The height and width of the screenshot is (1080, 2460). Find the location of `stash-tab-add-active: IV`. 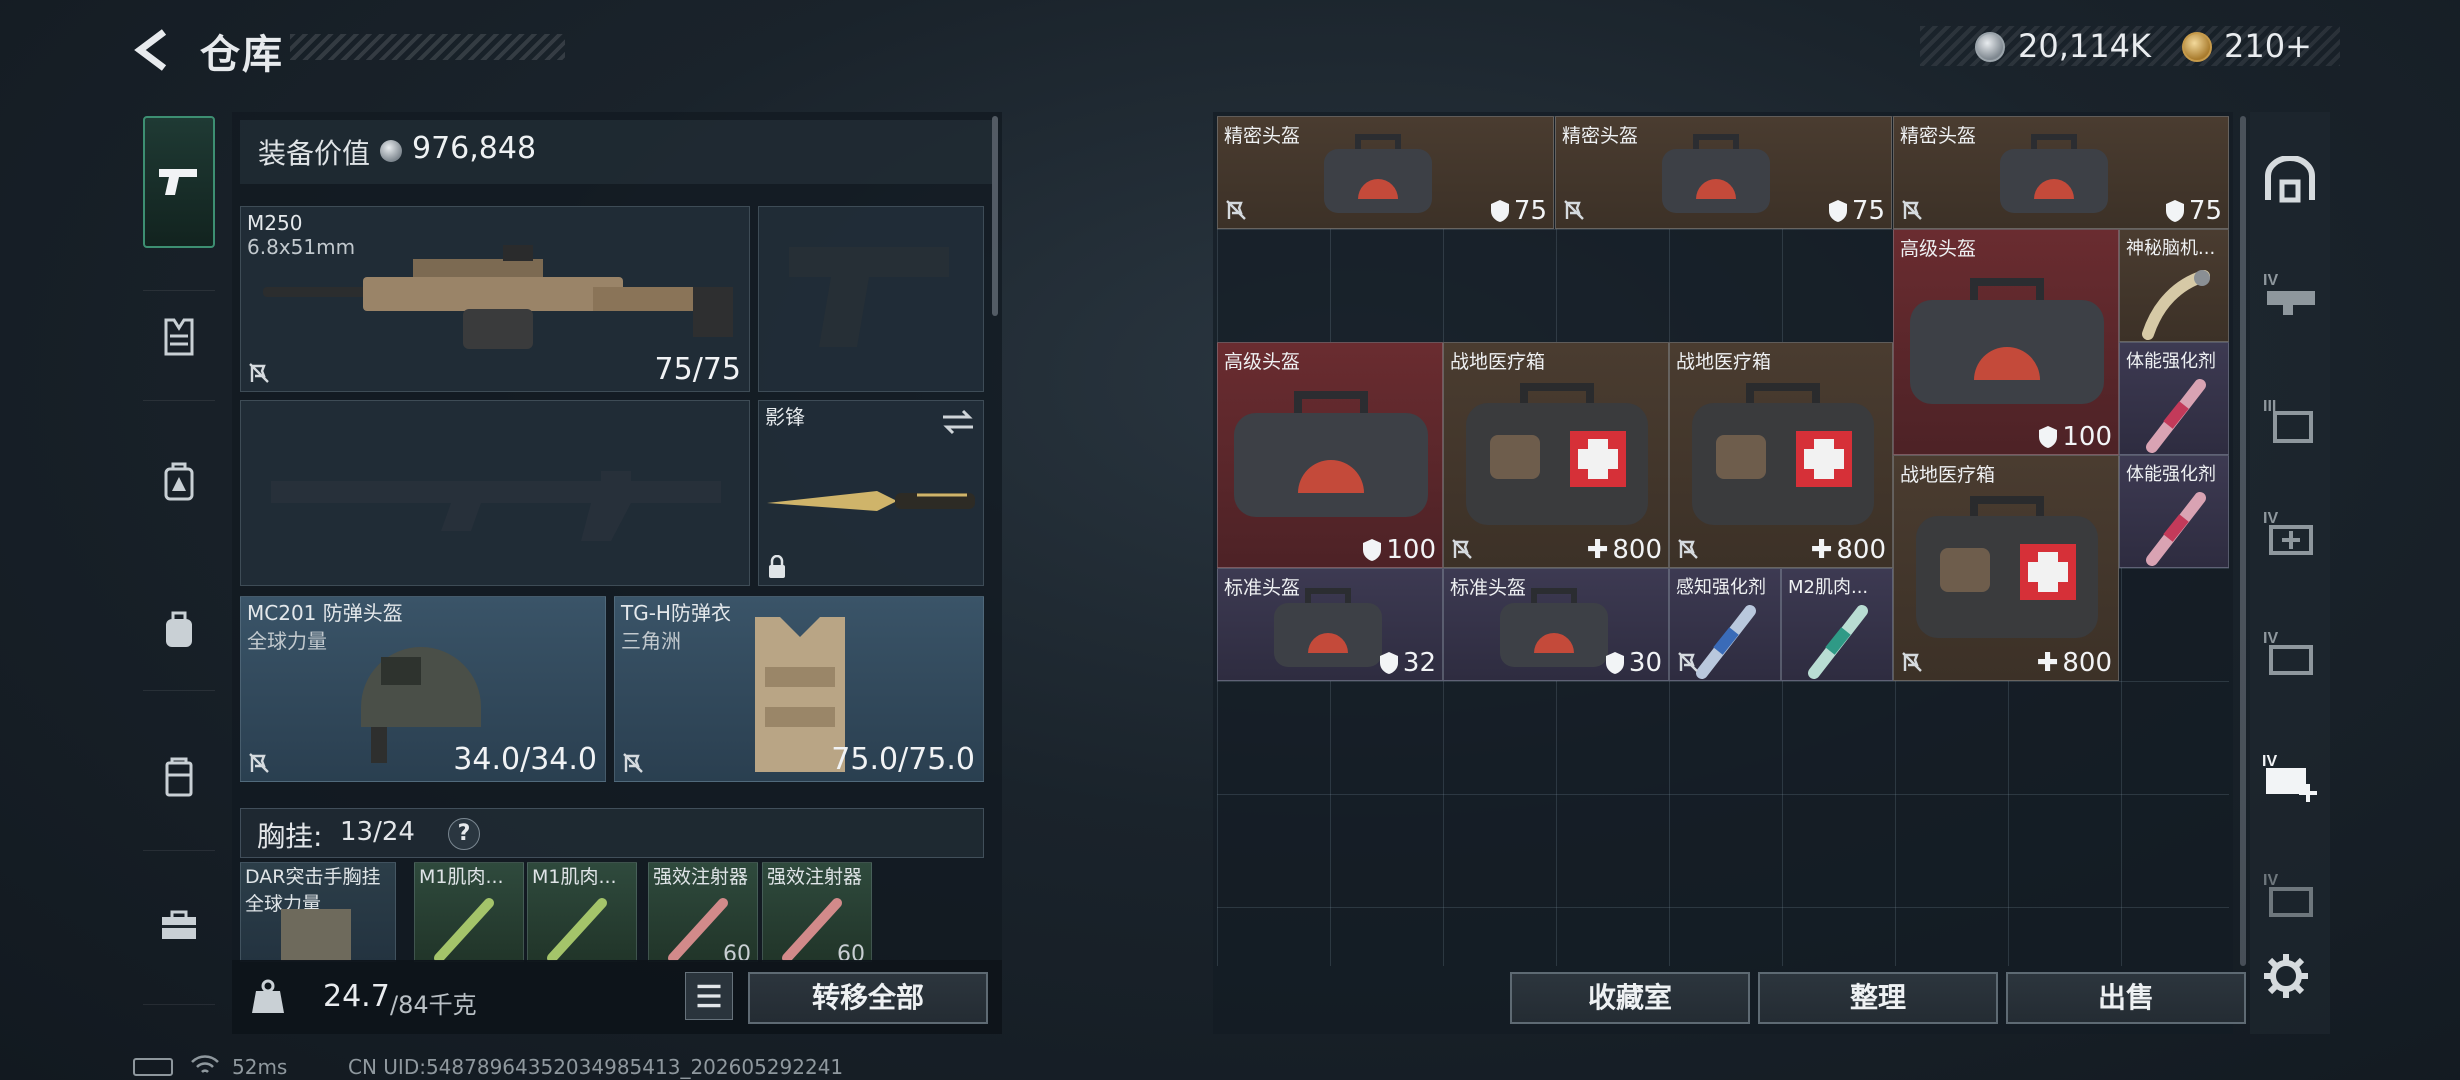

stash-tab-add-active: IV is located at coordinates (2290, 776).